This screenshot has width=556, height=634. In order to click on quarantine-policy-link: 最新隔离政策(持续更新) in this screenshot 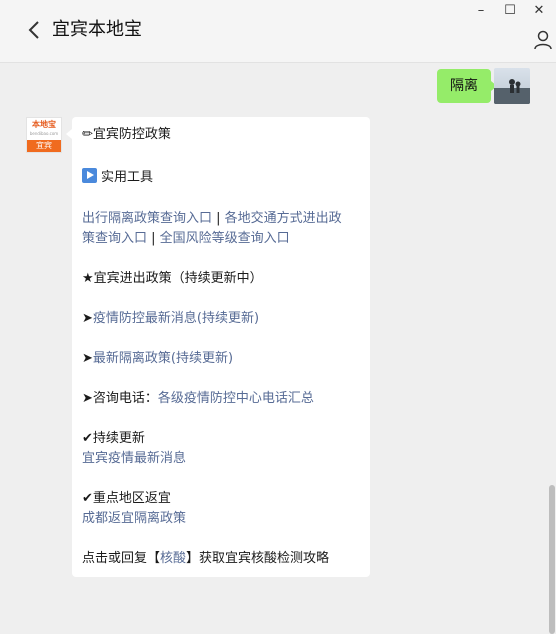, I will do `click(163, 358)`.